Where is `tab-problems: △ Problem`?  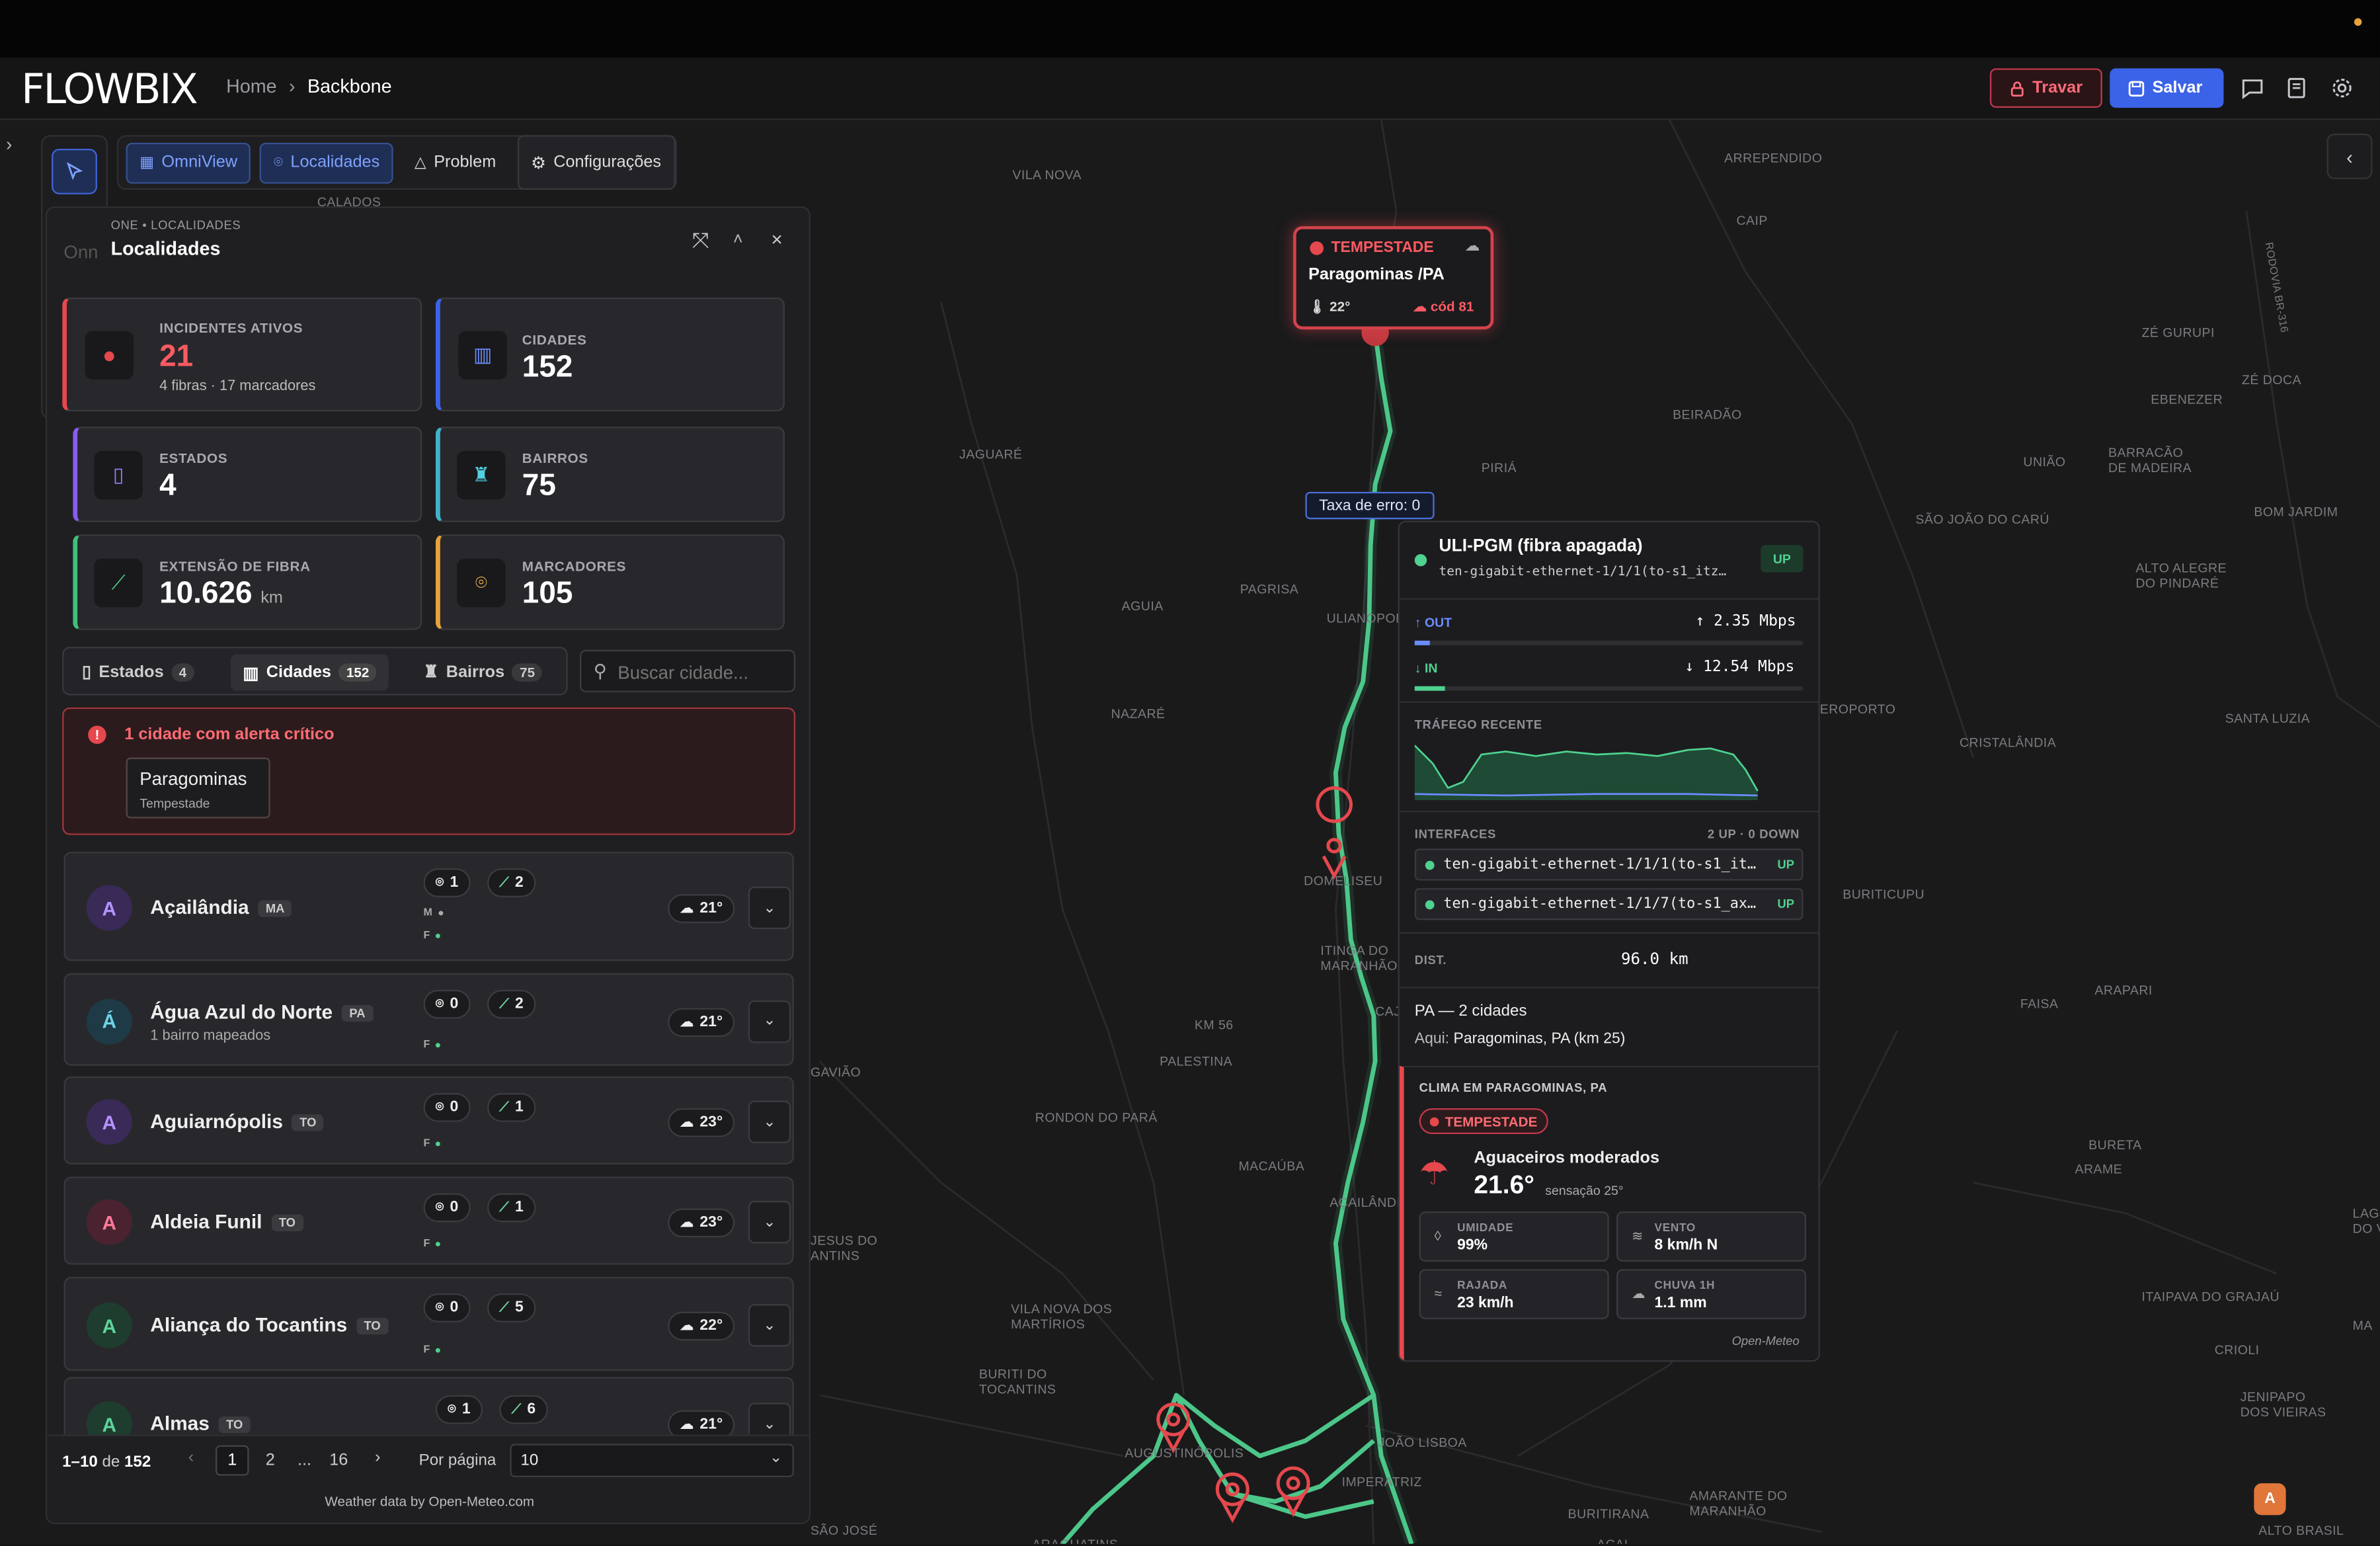 tab-problems: △ Problem is located at coordinates (455, 162).